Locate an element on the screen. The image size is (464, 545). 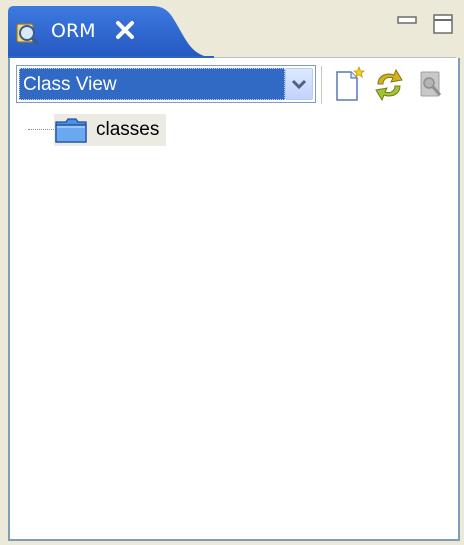
view-title: ORM is located at coordinates (73, 31).